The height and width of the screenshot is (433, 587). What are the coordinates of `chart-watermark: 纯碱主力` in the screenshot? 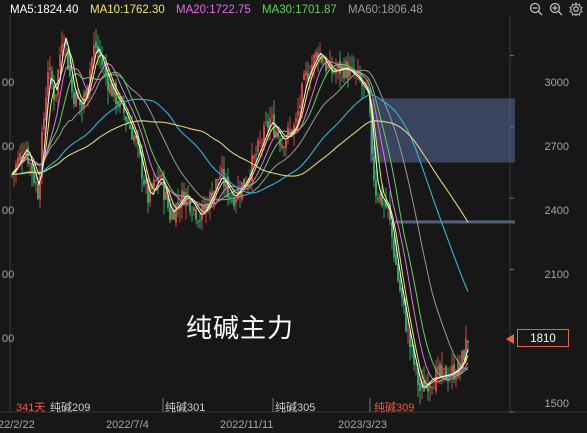 It's located at (240, 329).